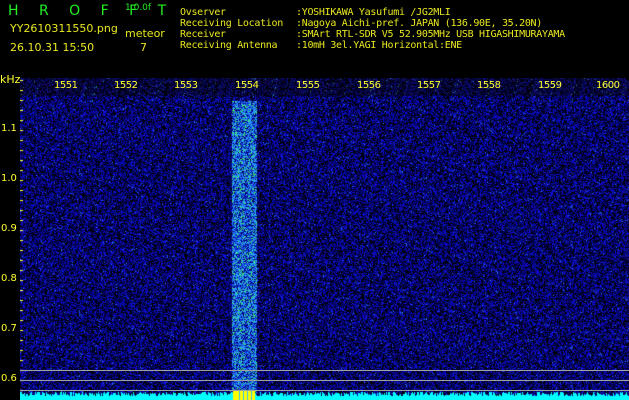 The image size is (629, 400). Describe the element at coordinates (66, 85) in the screenshot. I see `freq-label: 1551` at that location.